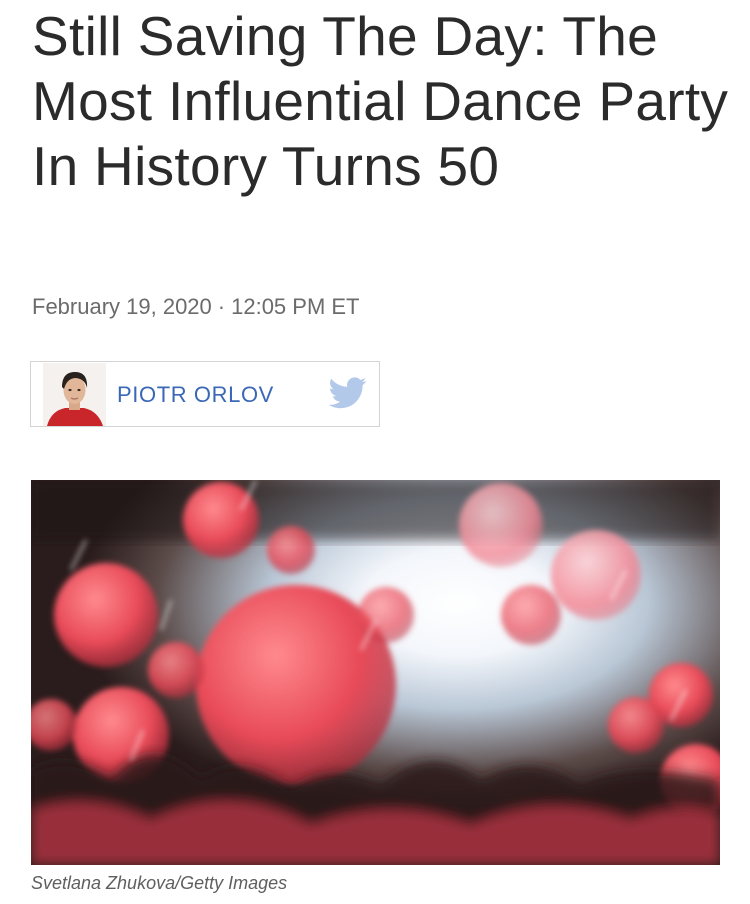 Image resolution: width=750 pixels, height=904 pixels. What do you see at coordinates (195, 395) in the screenshot?
I see `author-name-link: PIOTR ORLOV` at bounding box center [195, 395].